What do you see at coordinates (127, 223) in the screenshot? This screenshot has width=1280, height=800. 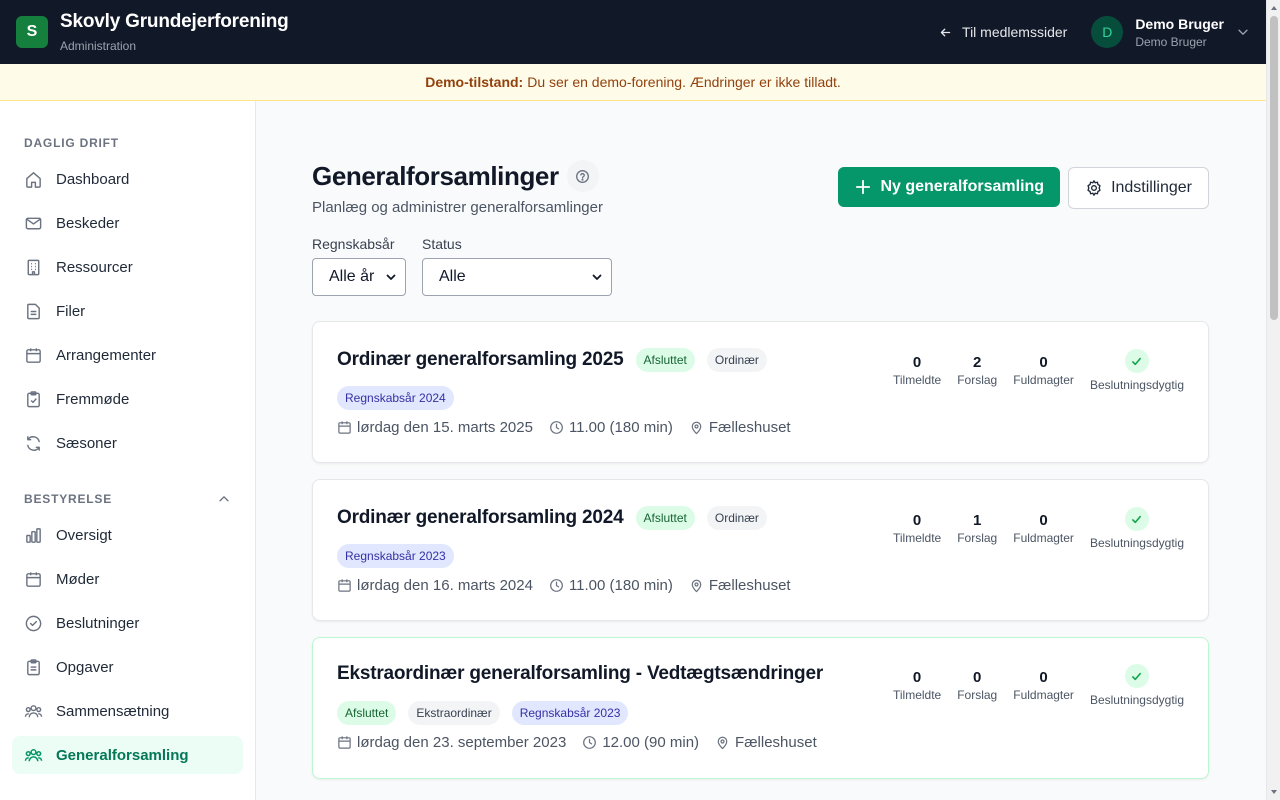 I see `sidebar-item-messages: Beskeder` at bounding box center [127, 223].